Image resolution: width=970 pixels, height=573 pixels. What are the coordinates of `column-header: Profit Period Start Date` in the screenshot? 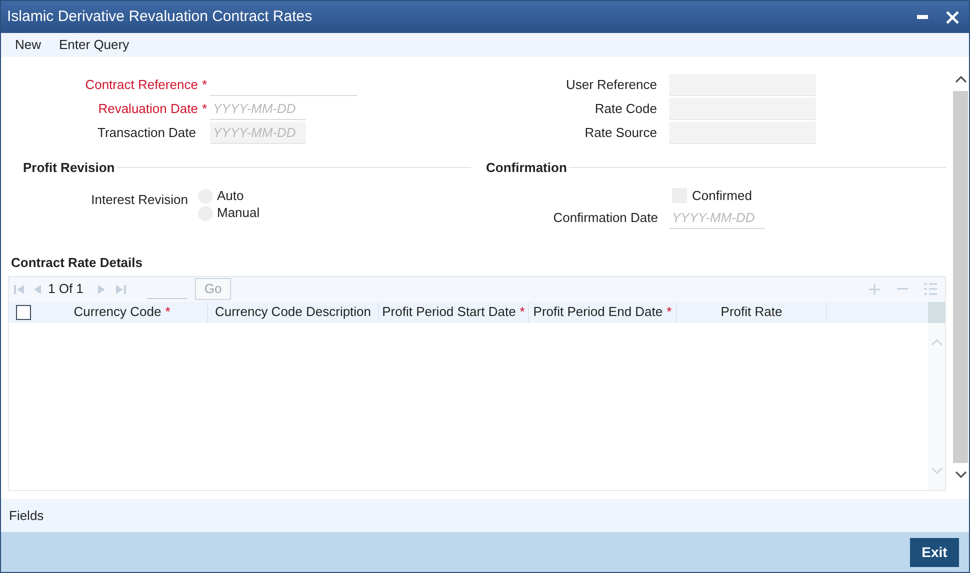 It's located at (449, 312).